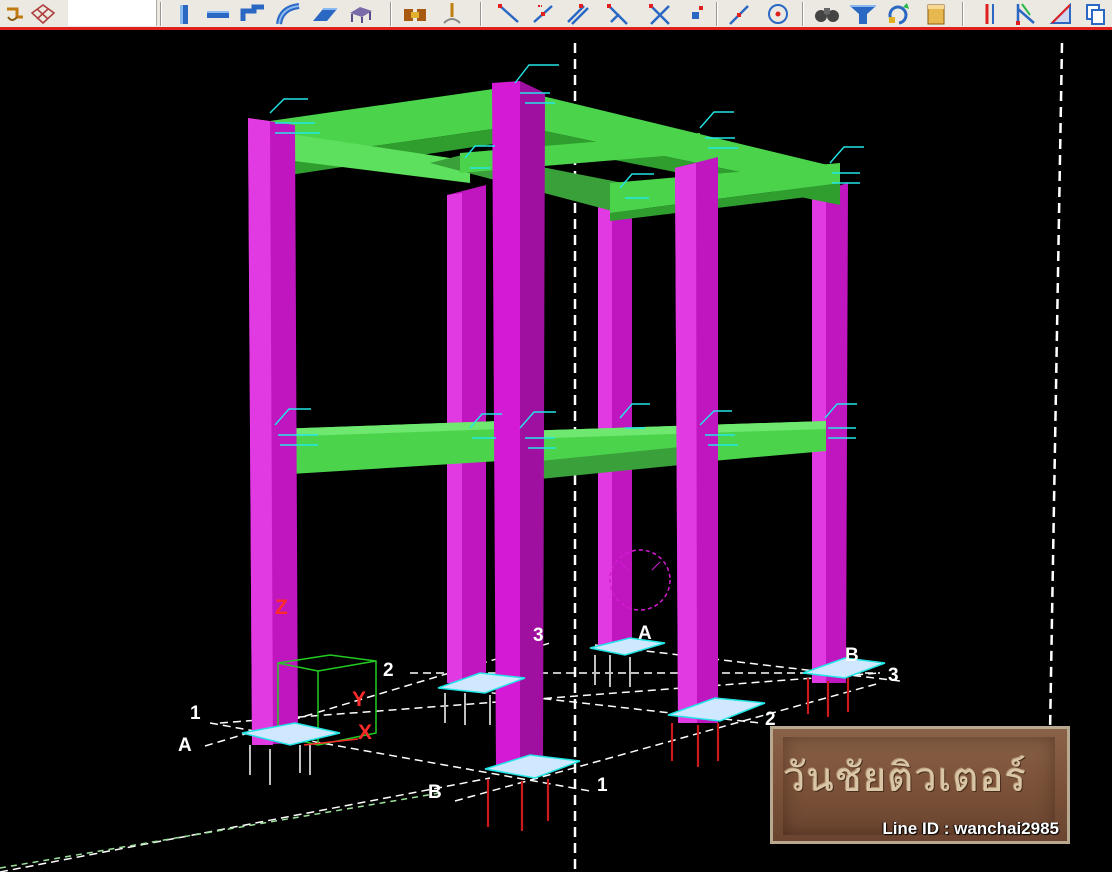 Image resolution: width=1112 pixels, height=872 pixels. I want to click on axis-label-z: Z, so click(281, 607).